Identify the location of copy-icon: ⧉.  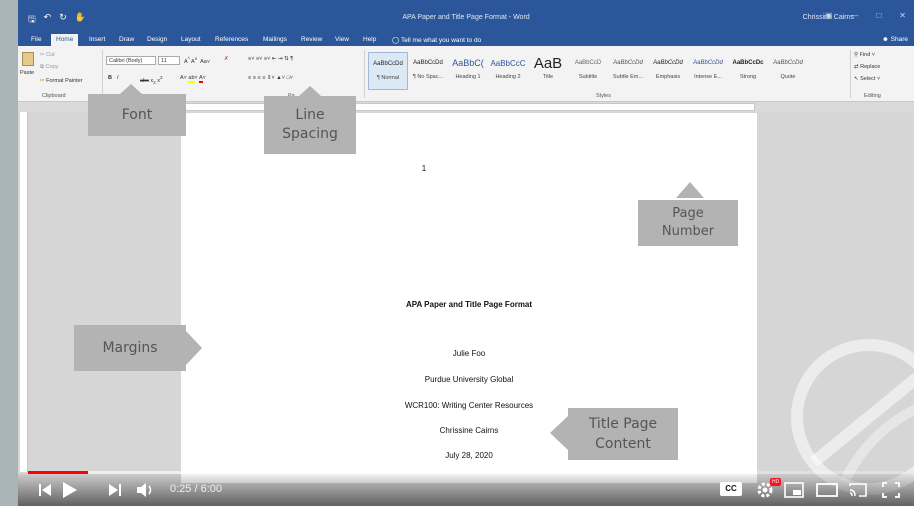
(42, 67).